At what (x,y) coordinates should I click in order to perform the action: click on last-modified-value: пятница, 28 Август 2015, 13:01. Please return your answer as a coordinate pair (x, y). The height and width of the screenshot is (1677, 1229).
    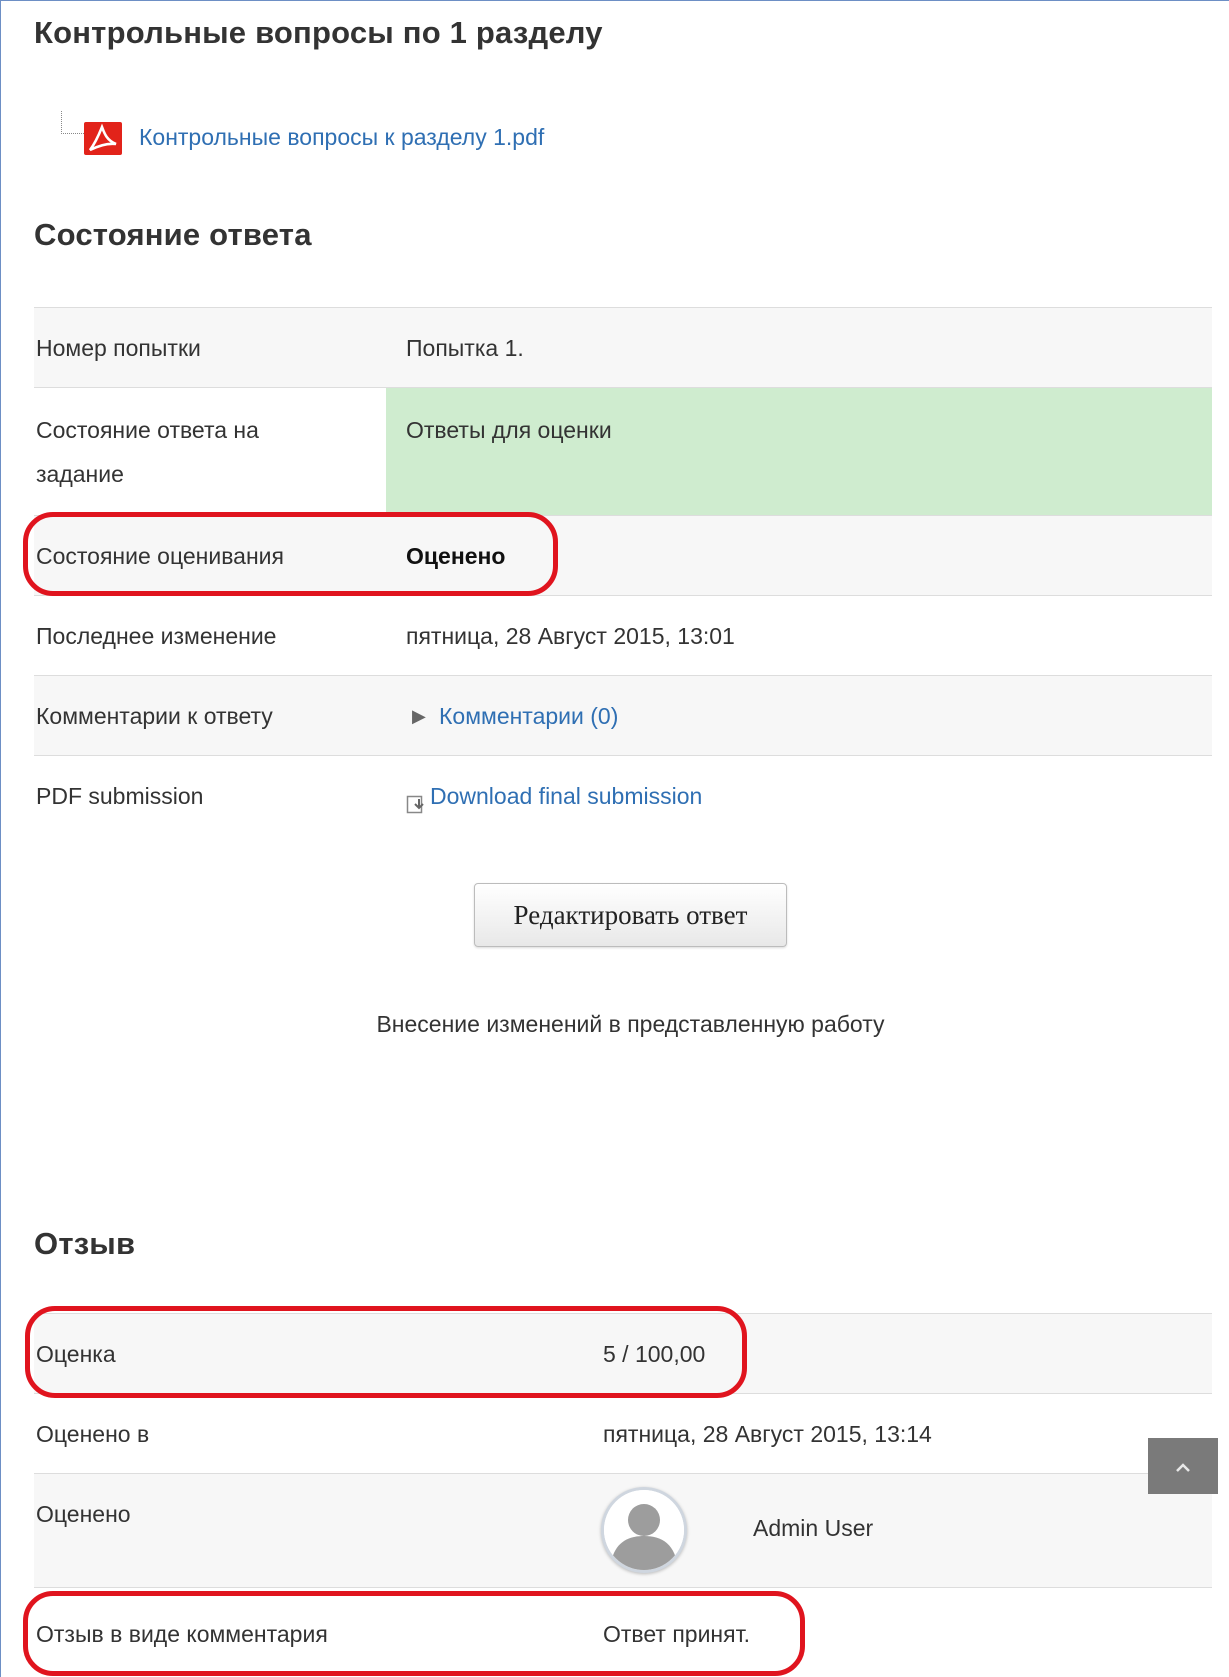
    Looking at the image, I should click on (570, 636).